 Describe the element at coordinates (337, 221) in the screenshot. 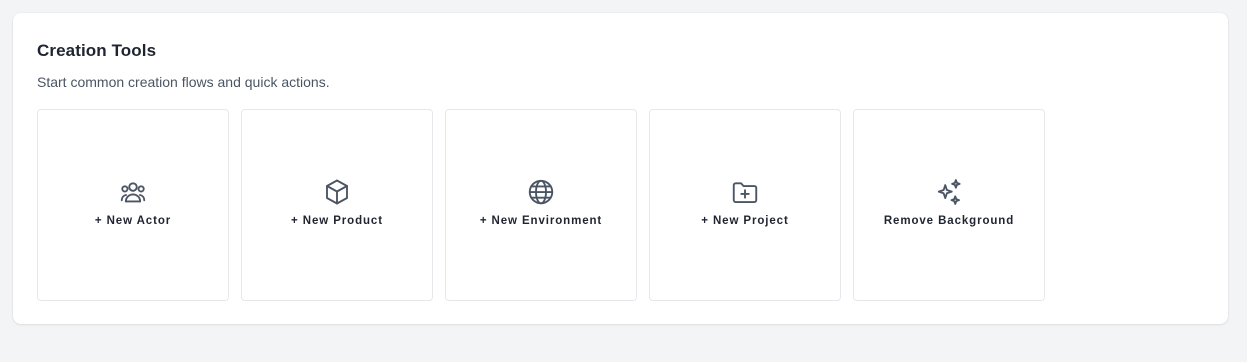

I see `new-product-label: + New Product` at that location.